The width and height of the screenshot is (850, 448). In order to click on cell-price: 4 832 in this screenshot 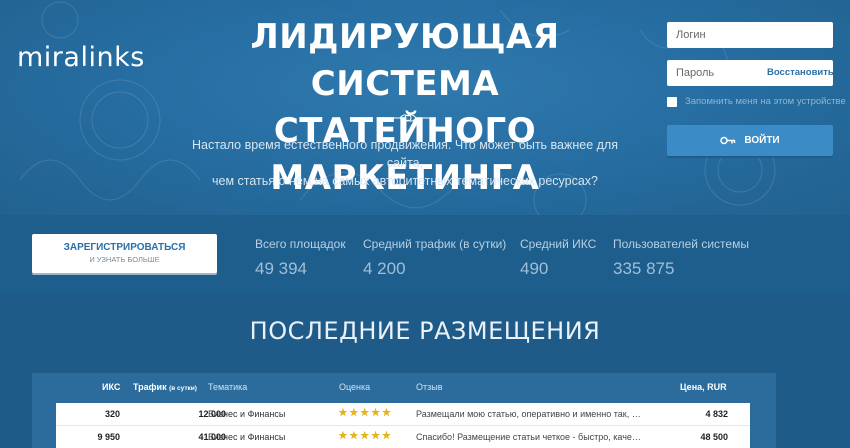, I will do `click(716, 414)`.